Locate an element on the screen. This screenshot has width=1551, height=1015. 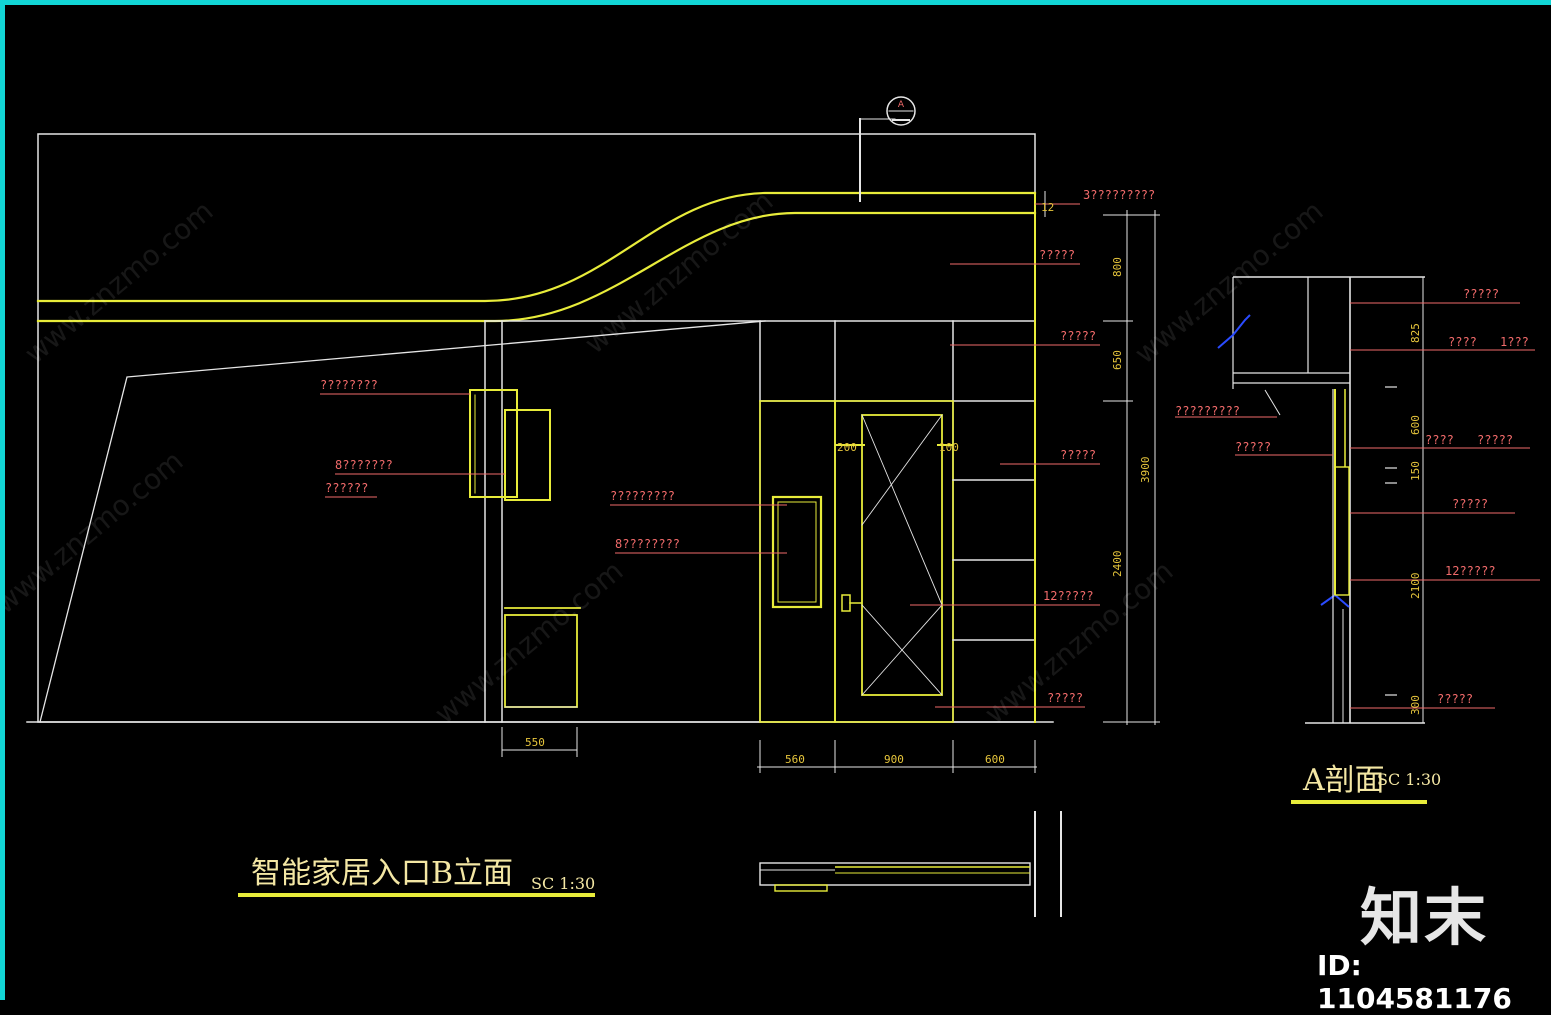
watermark-text-3: www.znzmo.com is located at coordinates (1228, 282).